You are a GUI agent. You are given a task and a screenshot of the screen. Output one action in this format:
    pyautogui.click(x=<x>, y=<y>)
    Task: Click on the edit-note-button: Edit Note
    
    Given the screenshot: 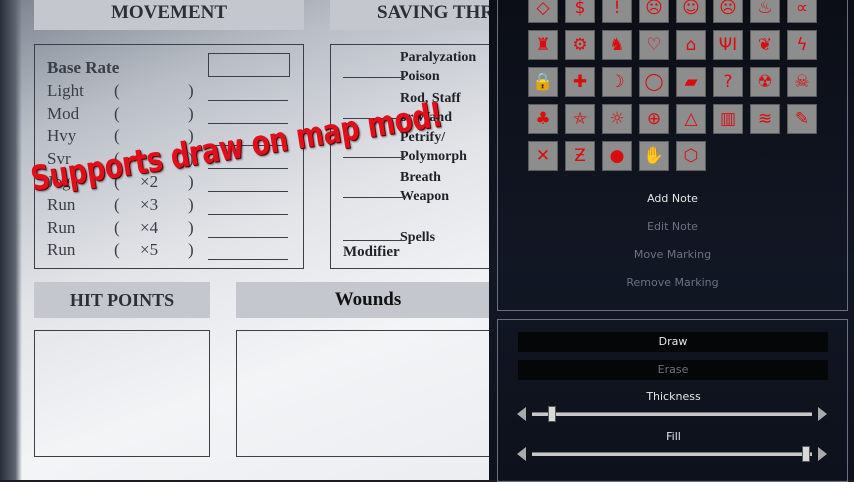 What is the action you would take?
    pyautogui.click(x=672, y=226)
    